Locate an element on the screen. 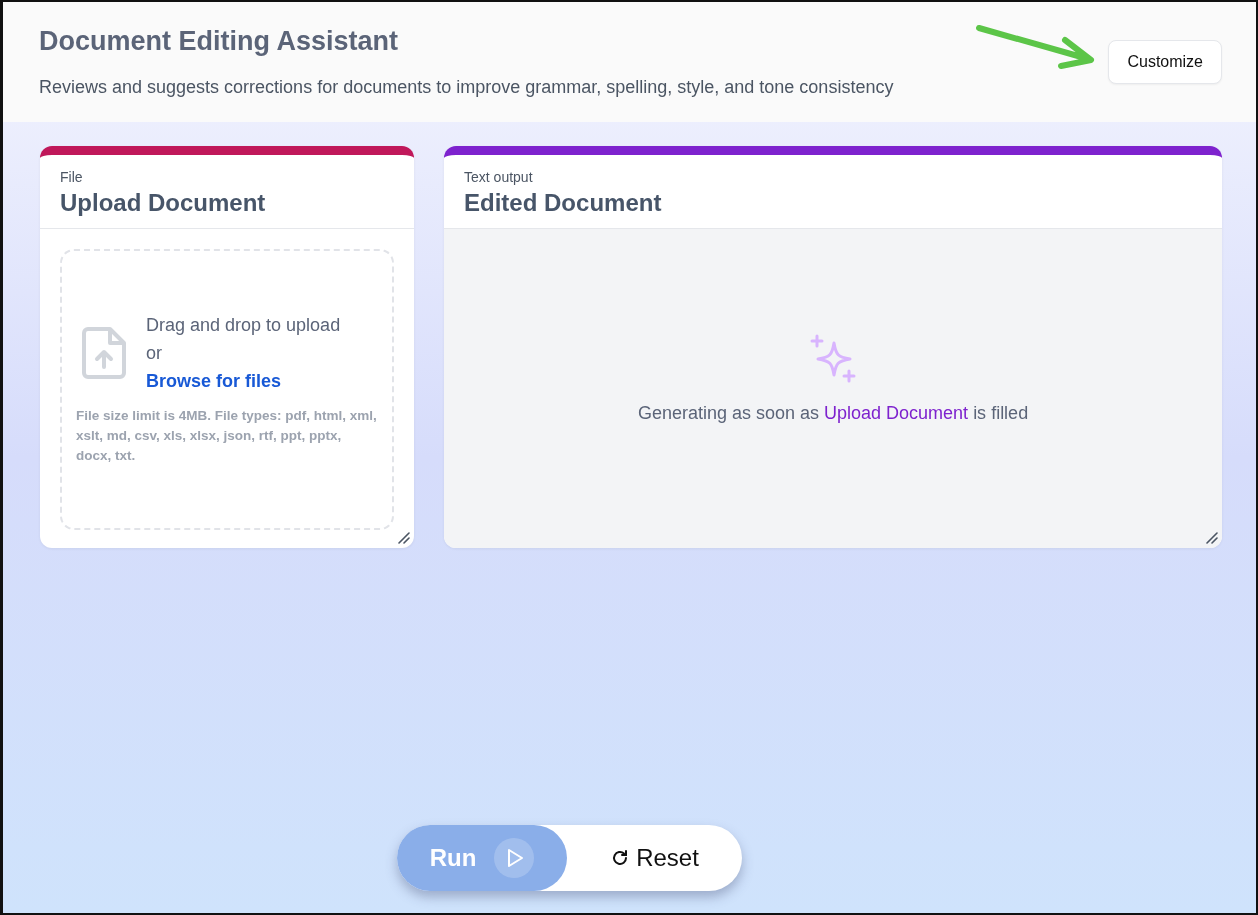 The image size is (1258, 915). page-subtitle: Reviews and suggests corrections for documents to improve grammar, spelling, style, and tone consistency is located at coordinates (466, 87).